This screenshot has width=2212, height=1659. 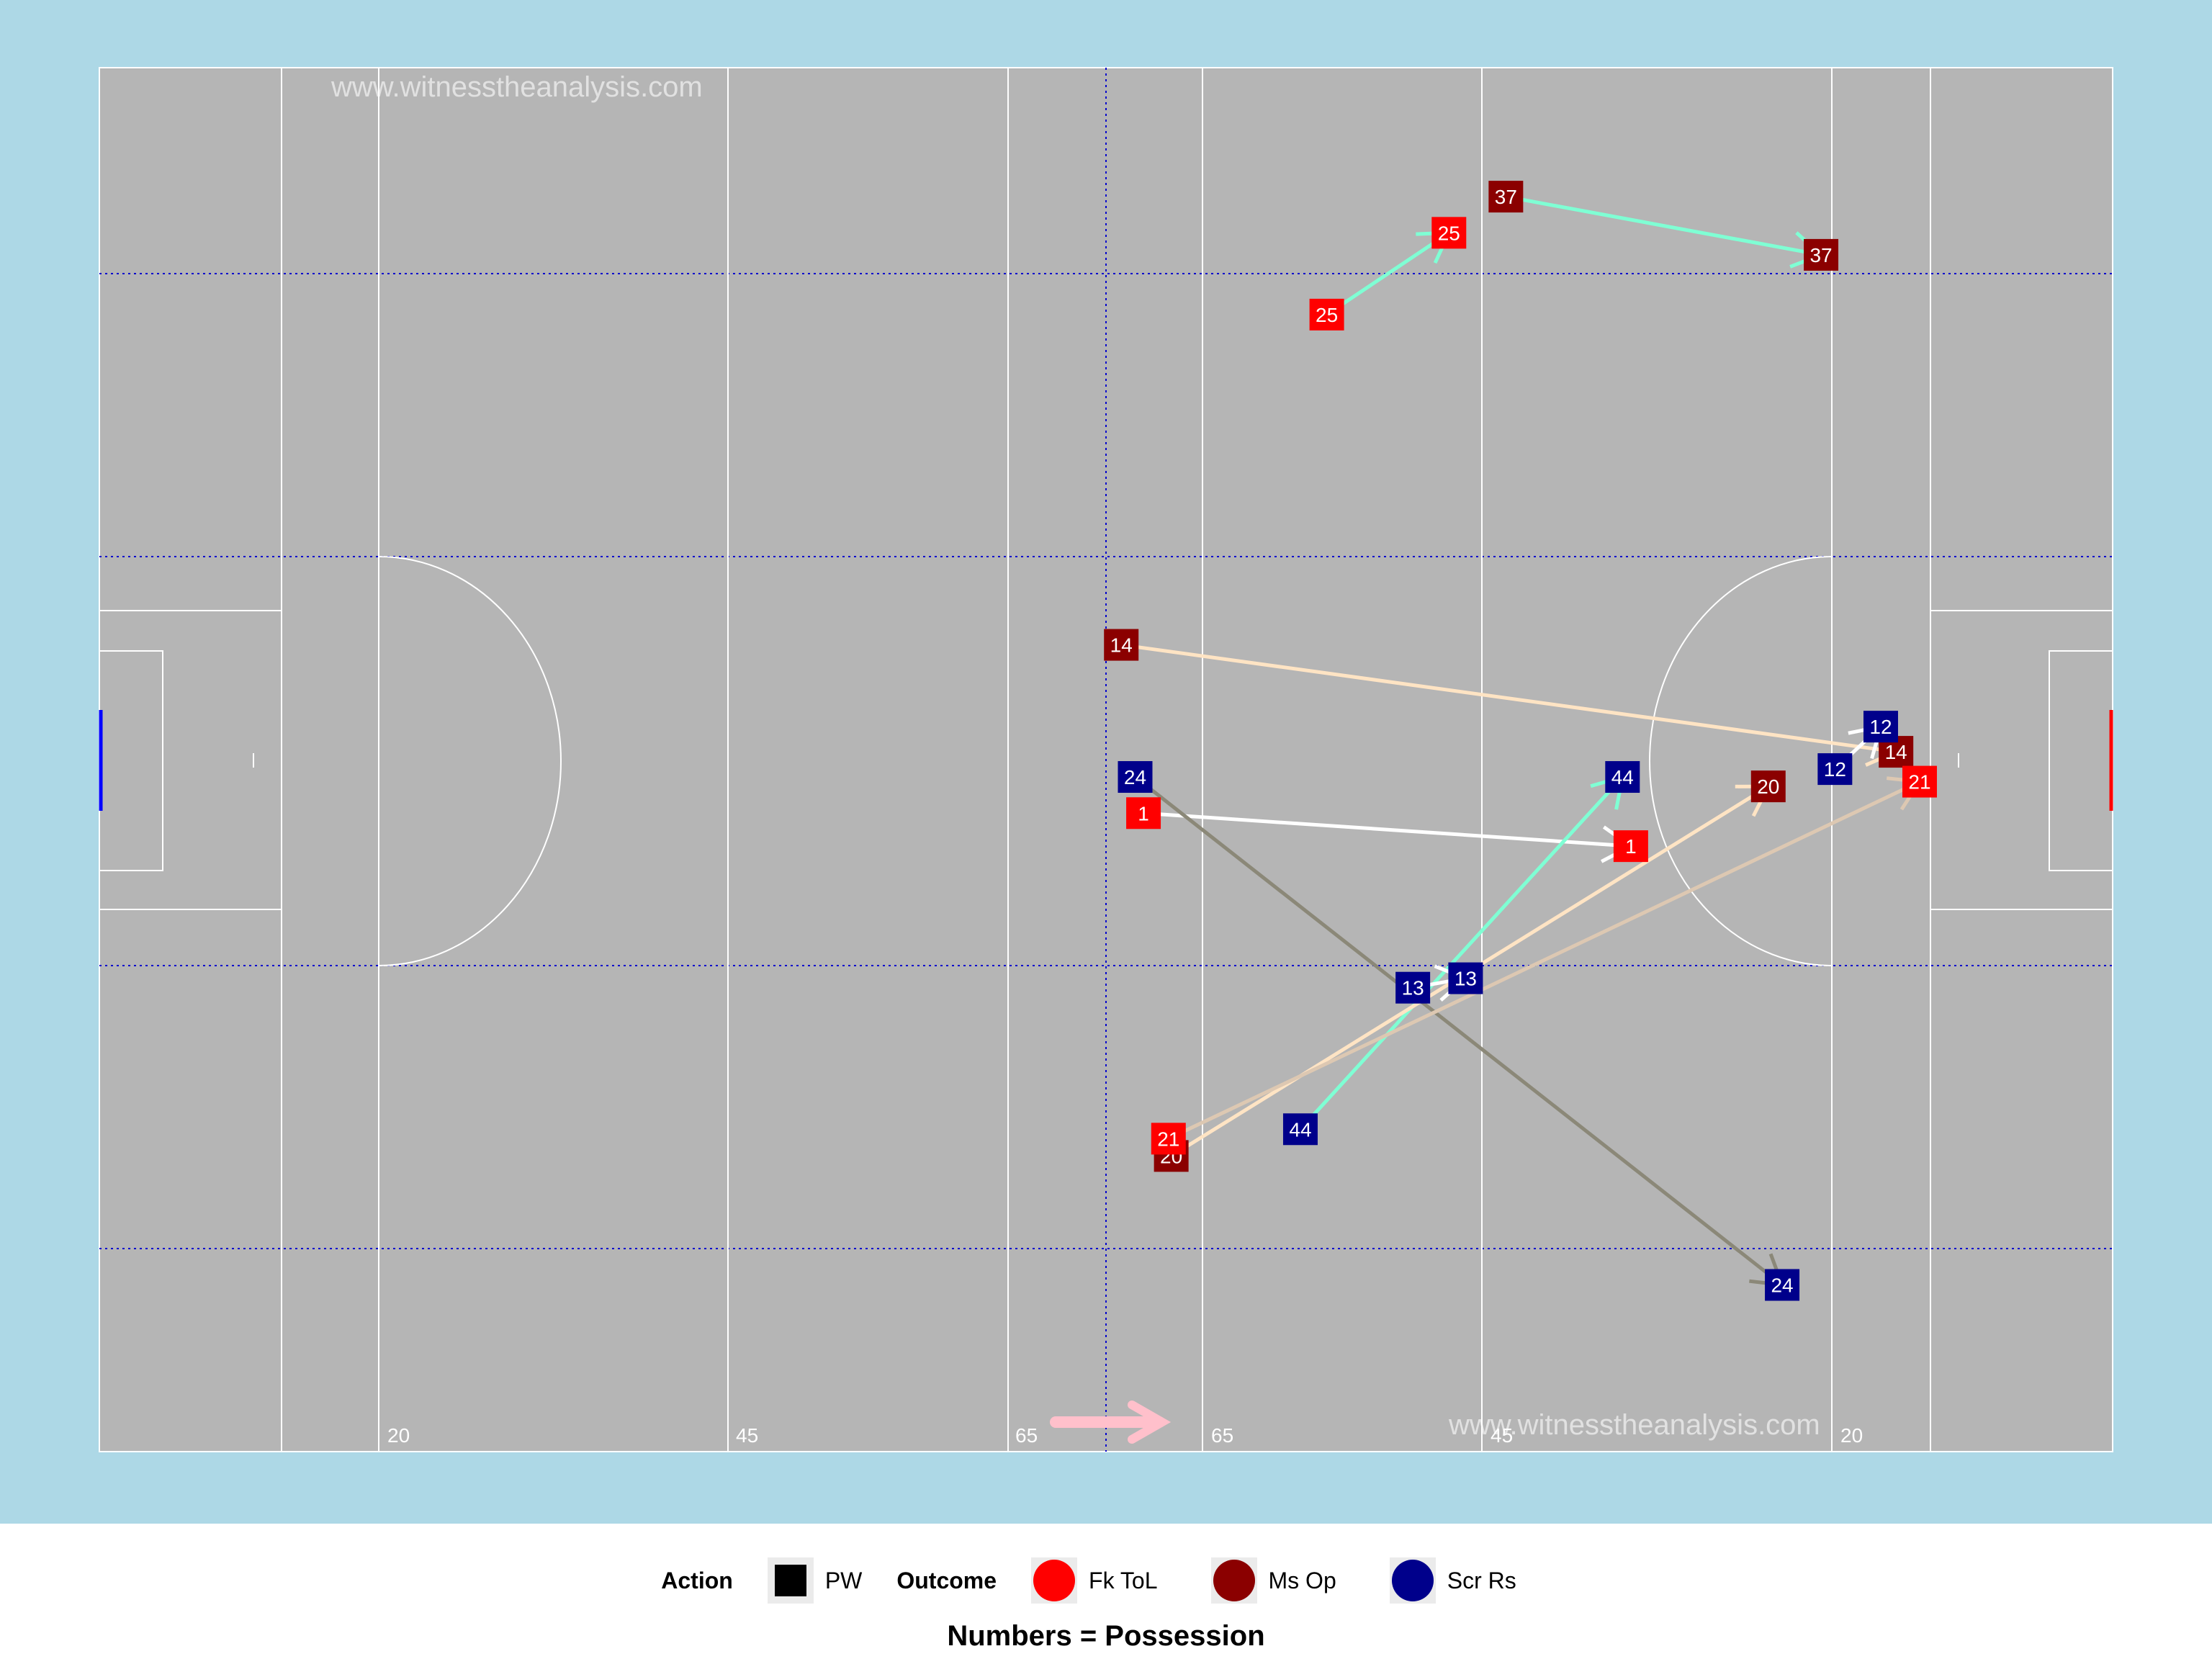 I want to click on legend-outcome-item: Scr Rs, so click(x=1461, y=1580).